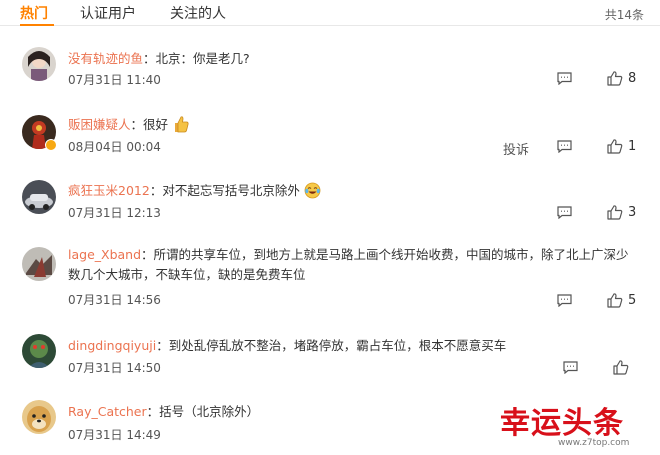 The height and width of the screenshot is (455, 660). What do you see at coordinates (114, 147) in the screenshot?
I see `comment-time: 08月04日 00:04` at bounding box center [114, 147].